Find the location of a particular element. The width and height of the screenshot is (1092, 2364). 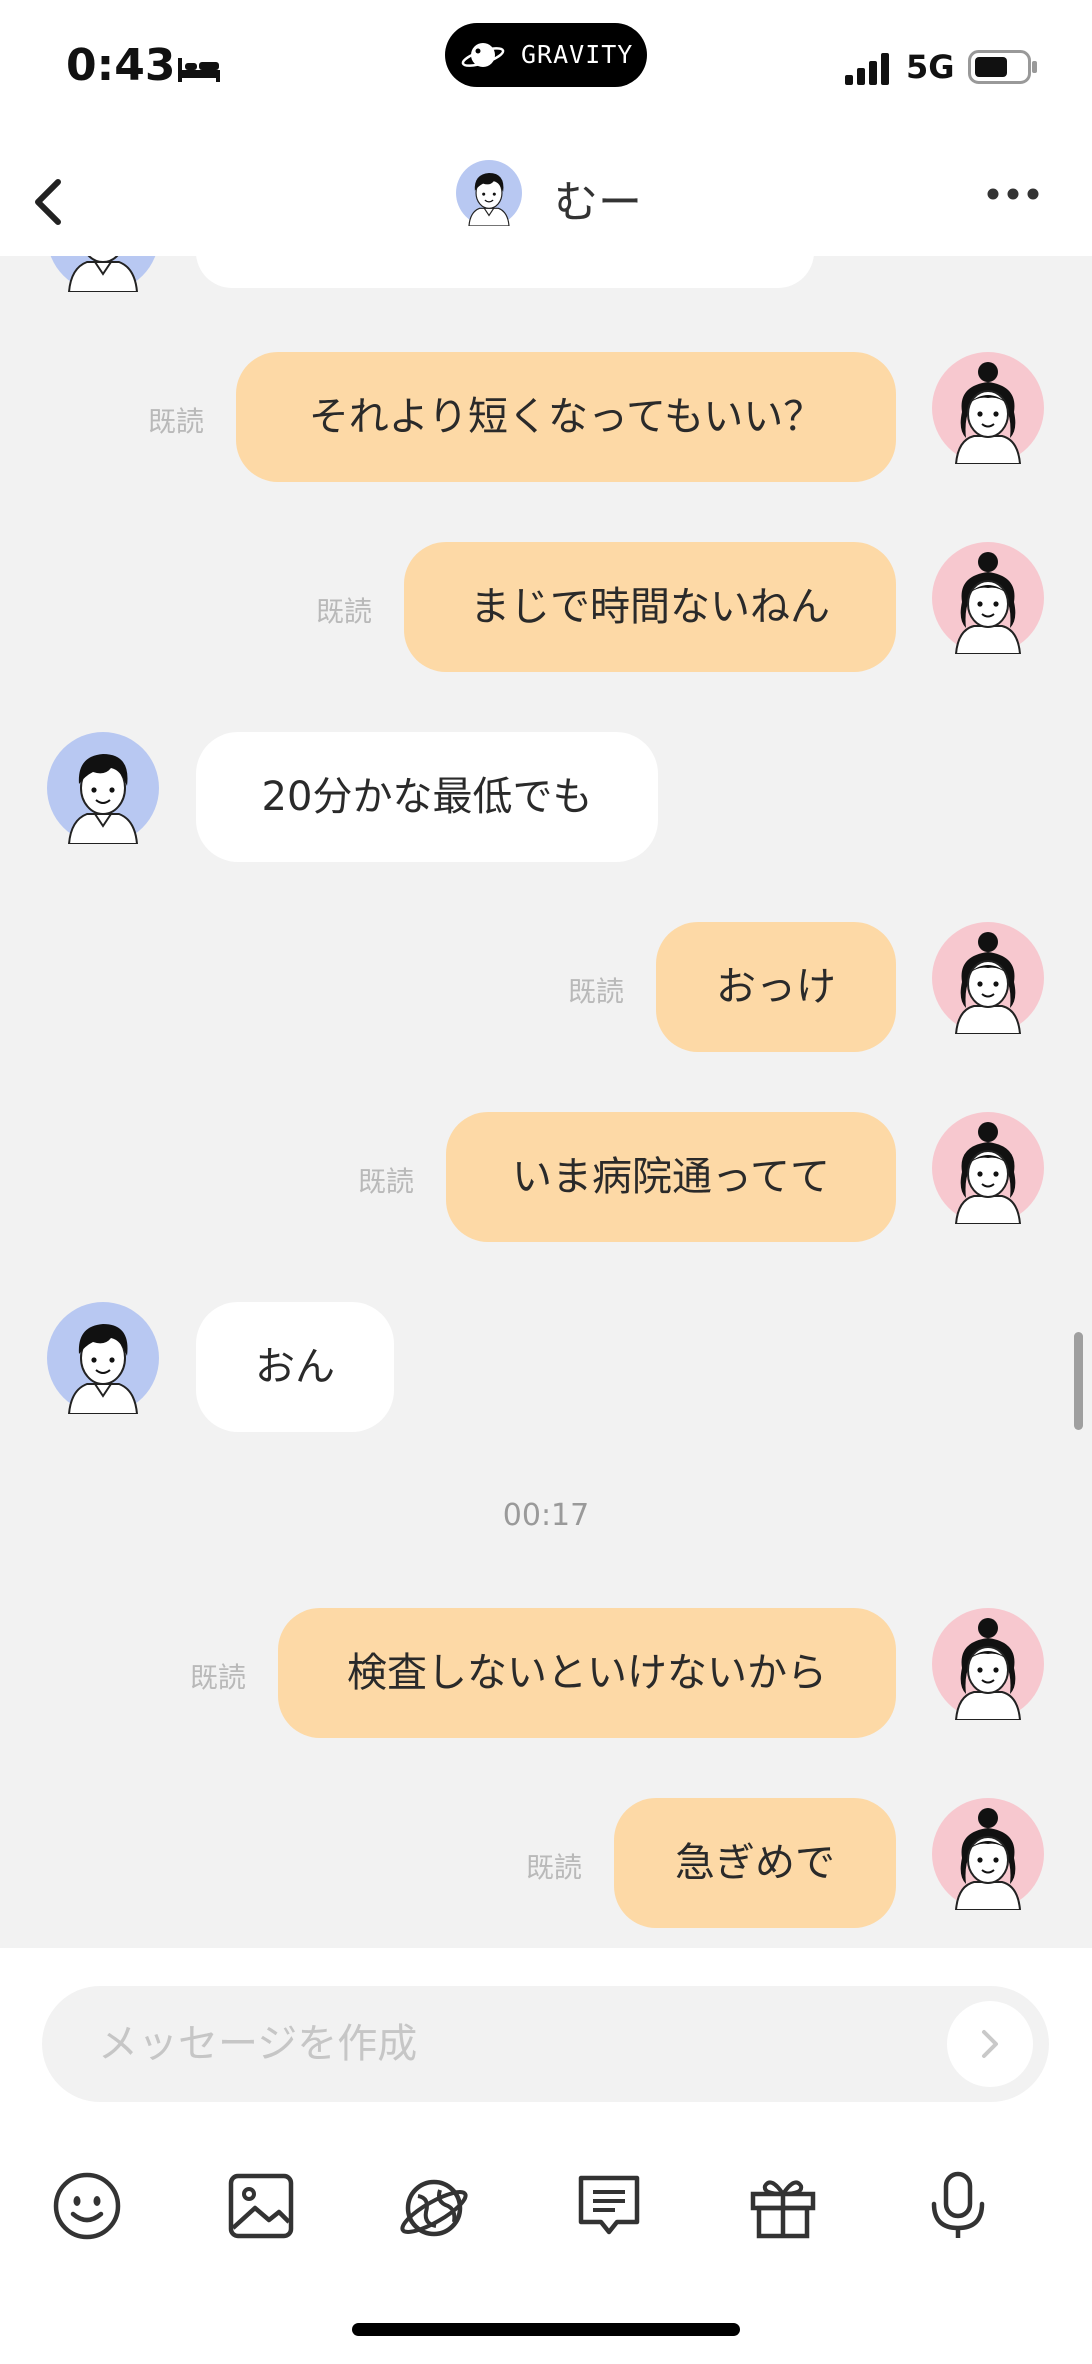

gravity-planet-icon is located at coordinates (483, 55).